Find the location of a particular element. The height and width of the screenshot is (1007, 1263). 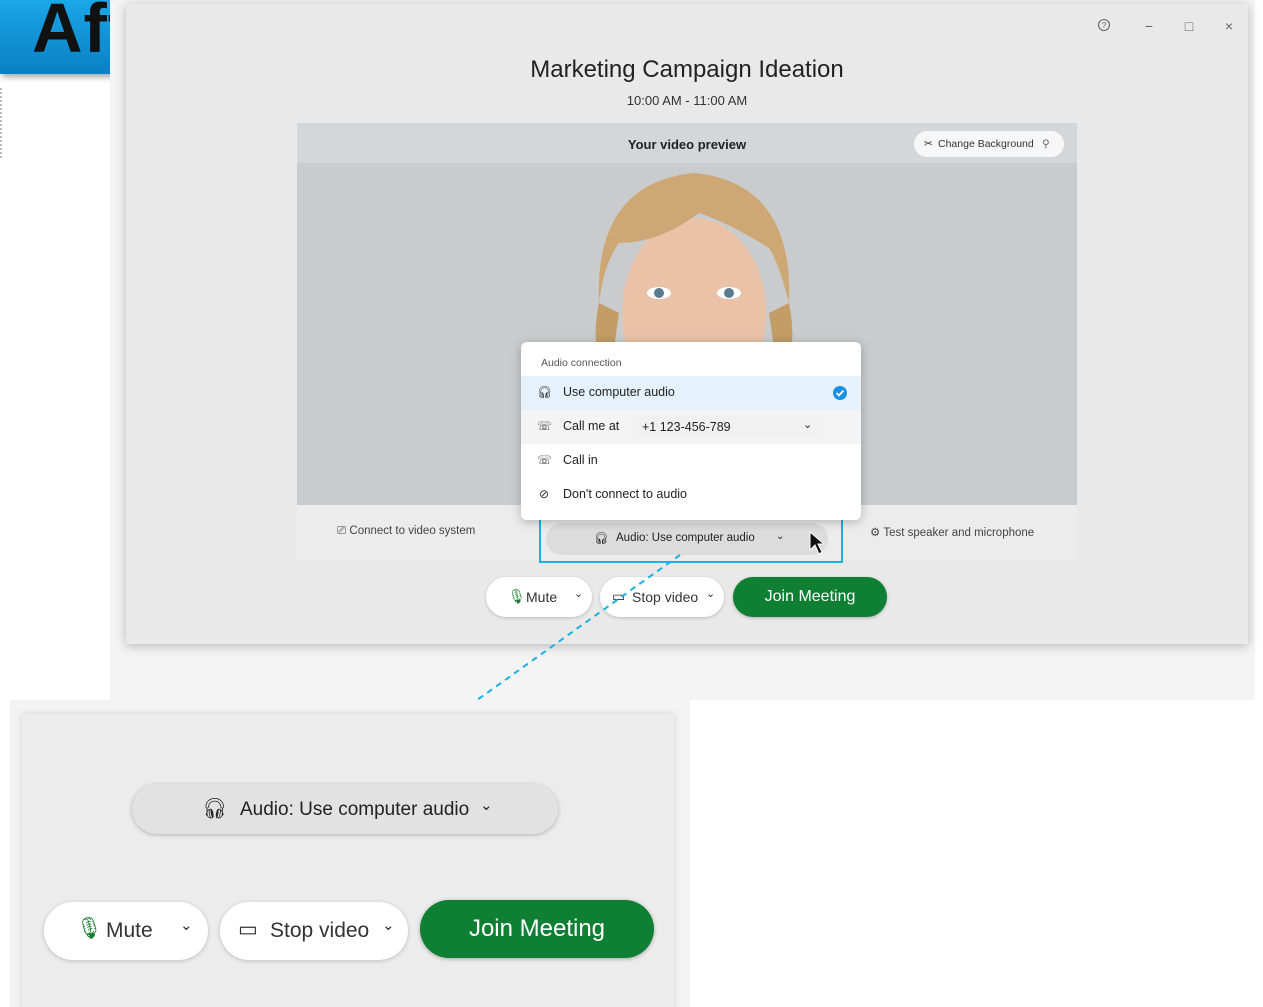

cast-icon: ⎚ is located at coordinates (342, 531).